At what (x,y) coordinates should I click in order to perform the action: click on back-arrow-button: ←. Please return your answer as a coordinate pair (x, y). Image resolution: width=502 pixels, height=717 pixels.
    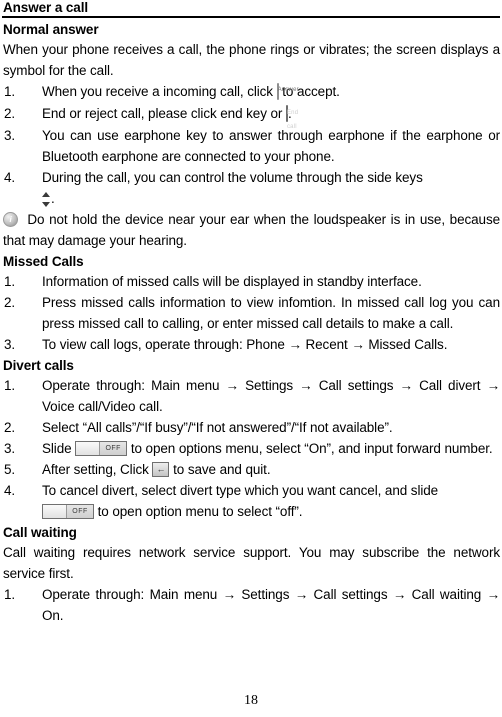
    Looking at the image, I should click on (161, 469).